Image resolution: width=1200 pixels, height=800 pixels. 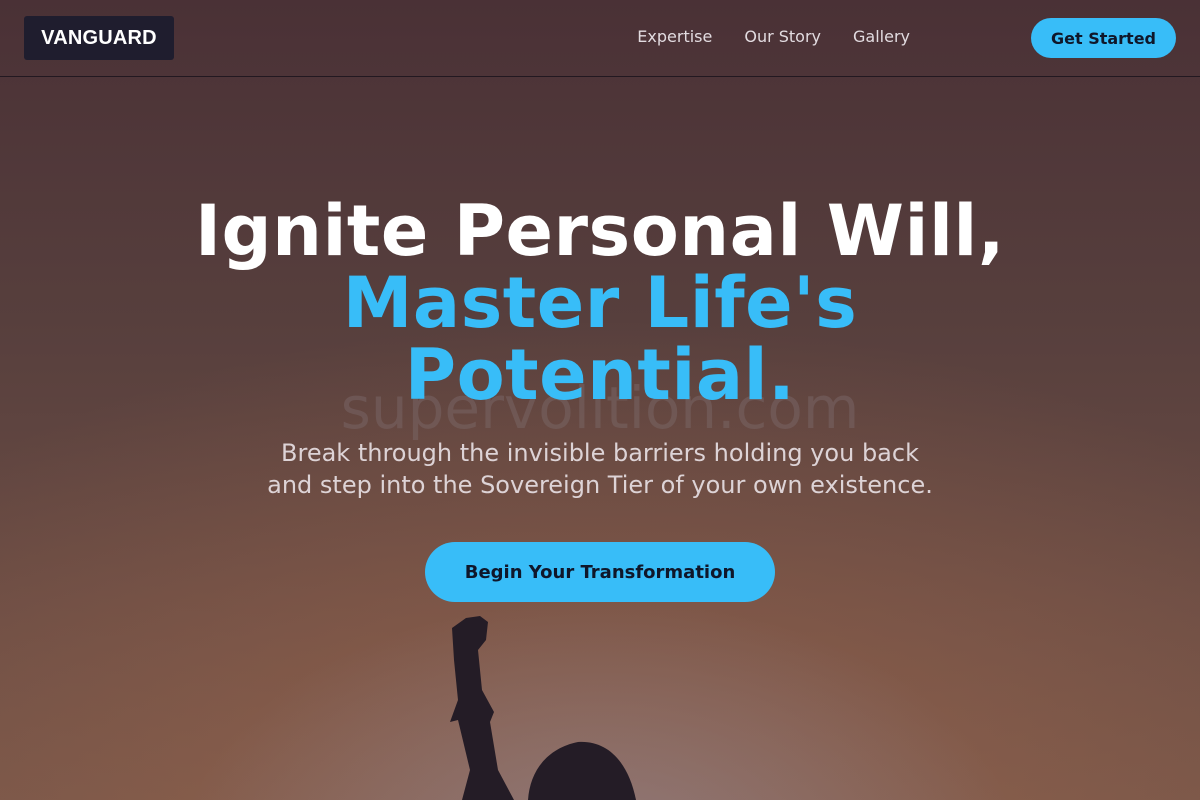 I want to click on headline-accent-line-2: Potential., so click(x=600, y=375).